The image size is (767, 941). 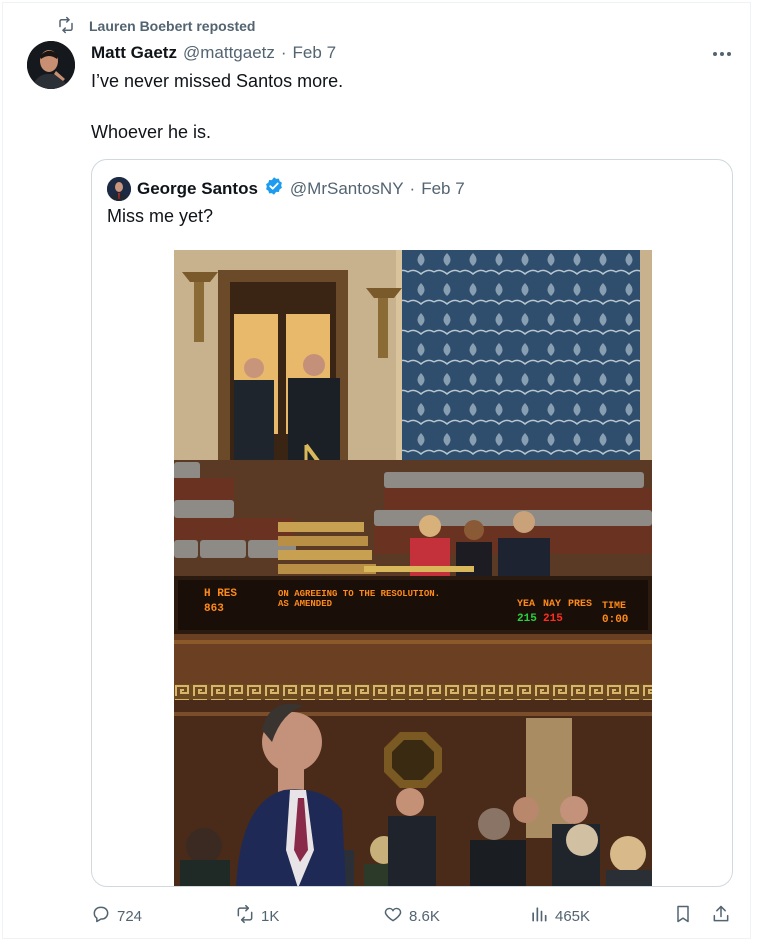 I want to click on board-nay-count: 215, so click(x=553, y=619).